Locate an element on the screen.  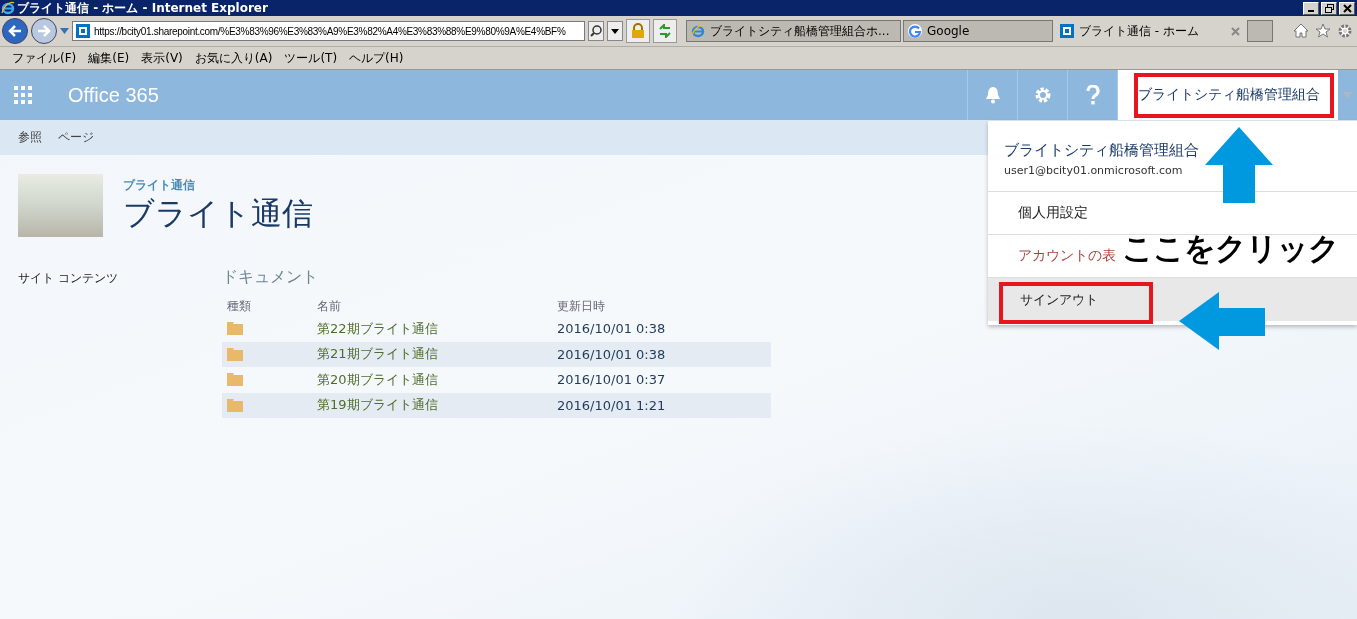
annotation-text: ここをクリック is located at coordinates (1230, 248).